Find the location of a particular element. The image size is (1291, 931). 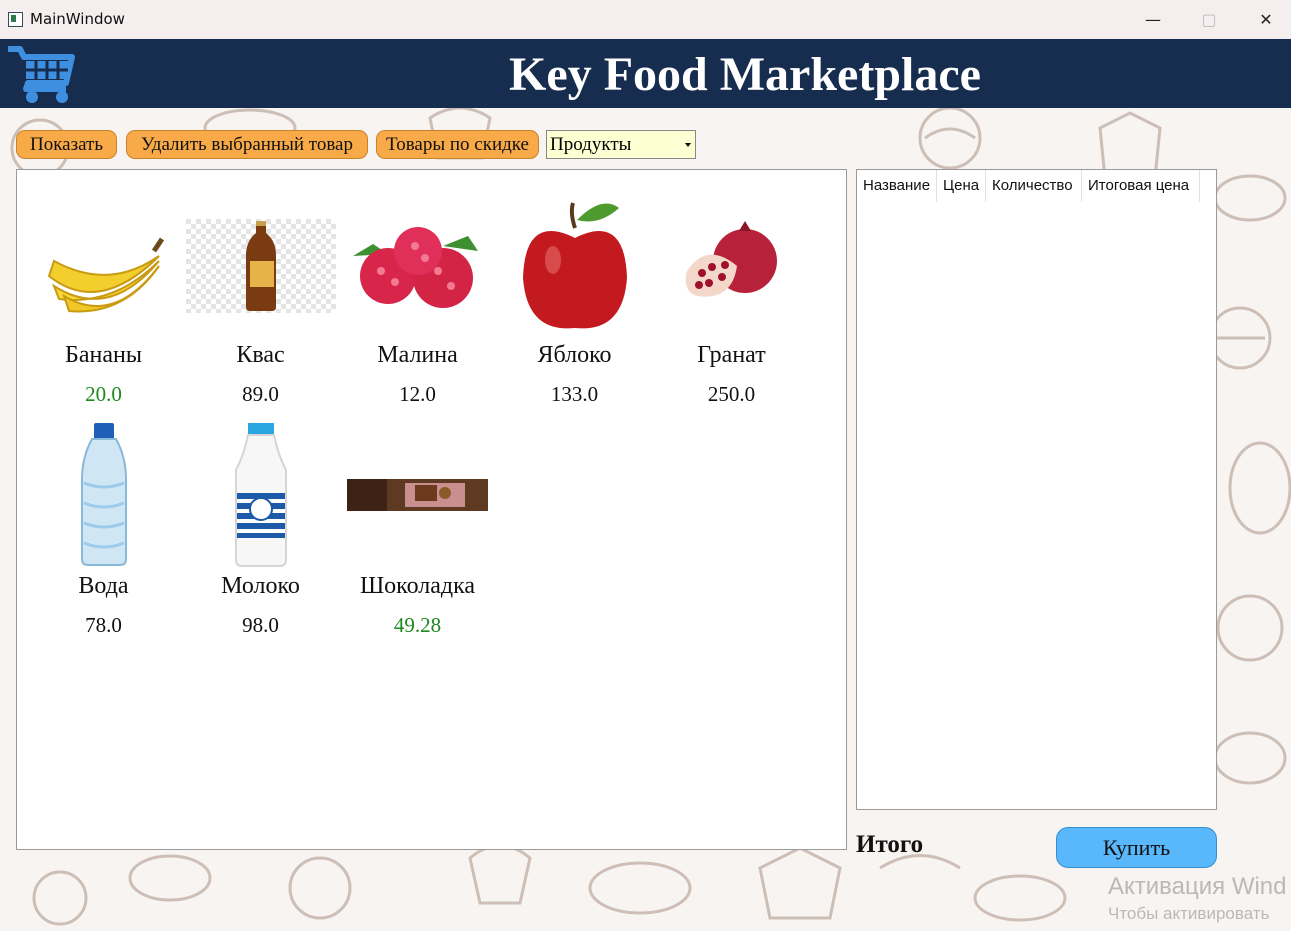

app-icon is located at coordinates (15, 19).